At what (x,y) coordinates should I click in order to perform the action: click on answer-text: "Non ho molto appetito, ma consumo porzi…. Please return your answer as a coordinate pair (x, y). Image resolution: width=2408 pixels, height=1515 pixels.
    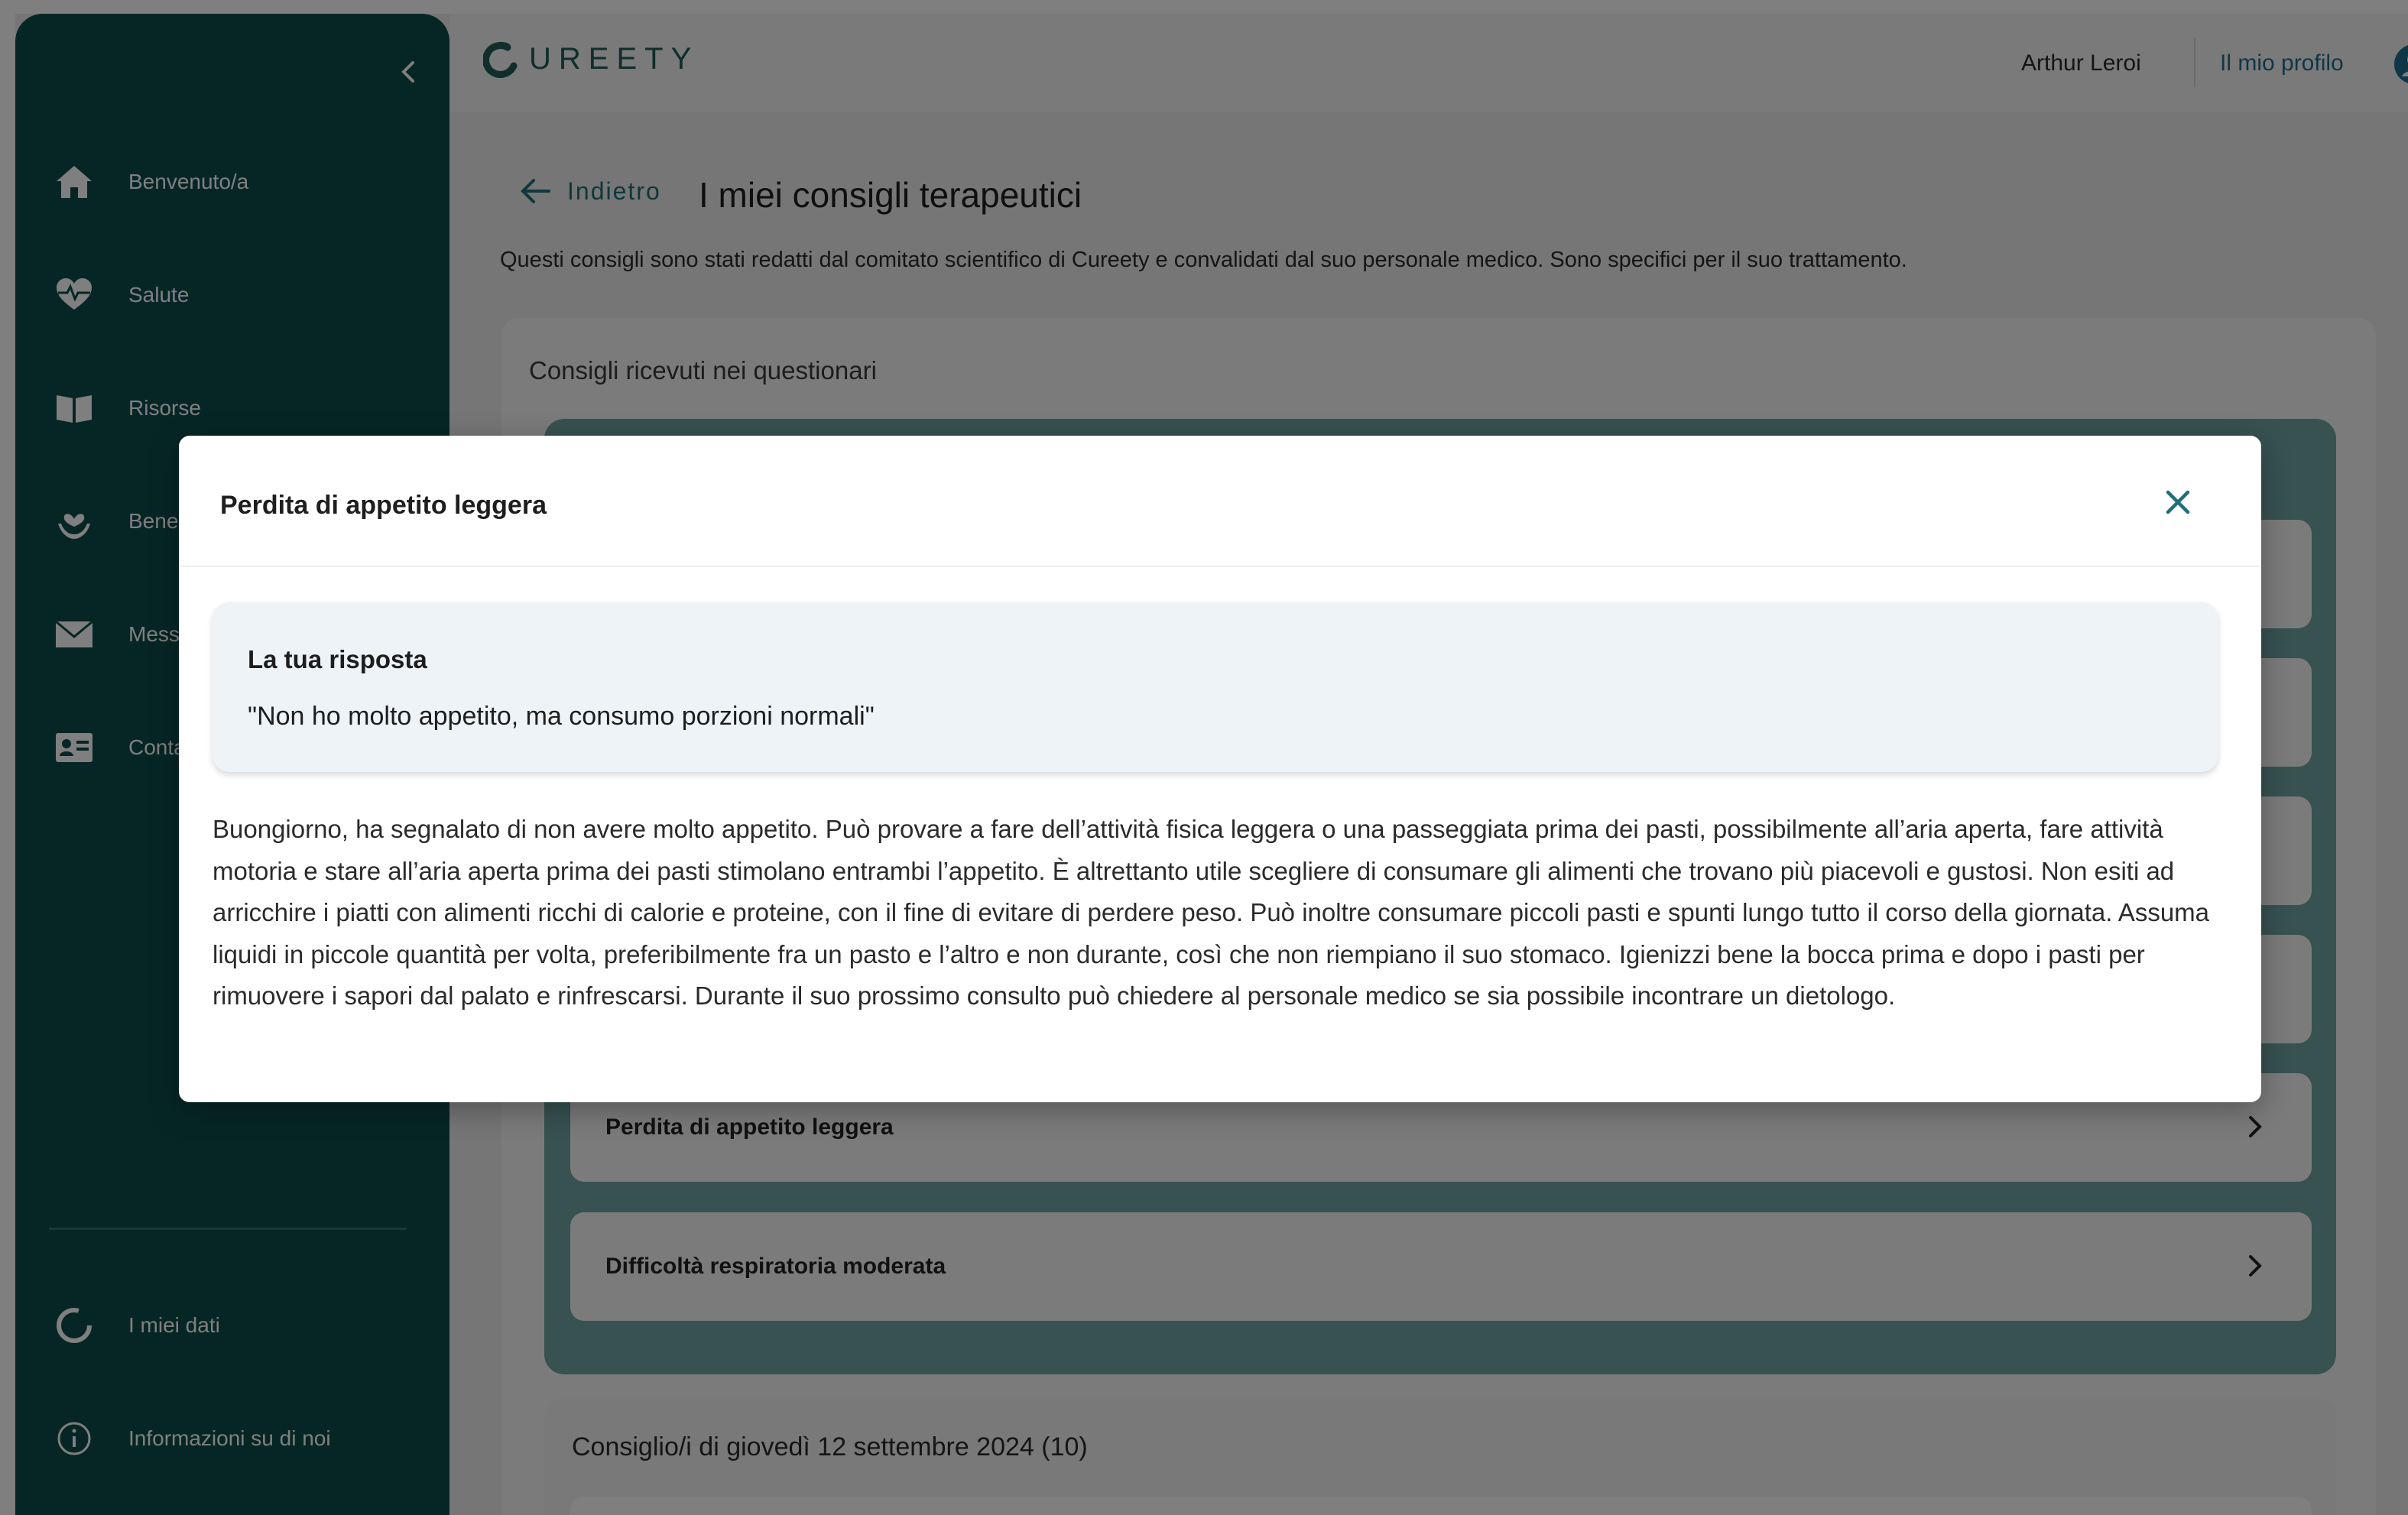
    Looking at the image, I should click on (561, 716).